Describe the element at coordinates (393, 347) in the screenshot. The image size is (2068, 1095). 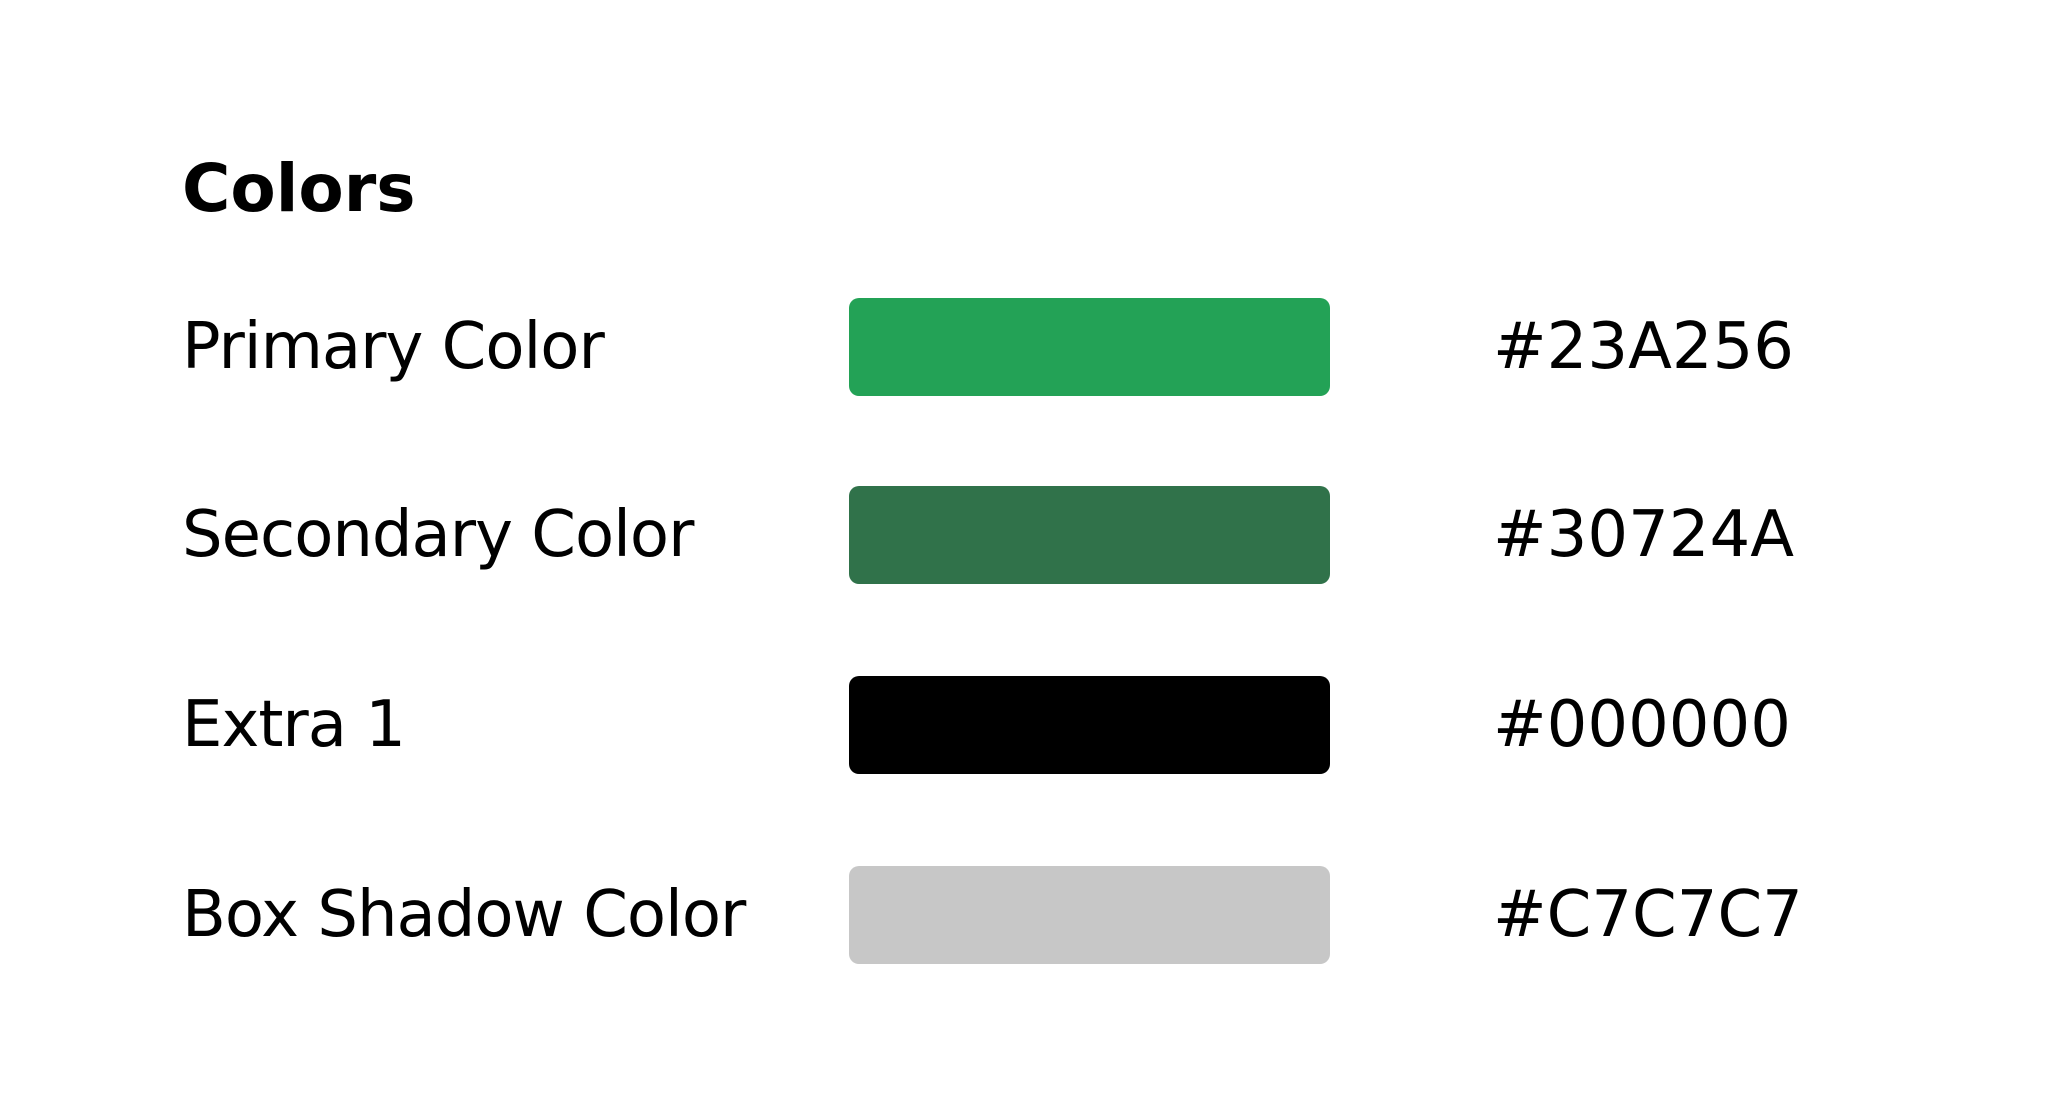
I see `swatch-label: Primary Color` at that location.